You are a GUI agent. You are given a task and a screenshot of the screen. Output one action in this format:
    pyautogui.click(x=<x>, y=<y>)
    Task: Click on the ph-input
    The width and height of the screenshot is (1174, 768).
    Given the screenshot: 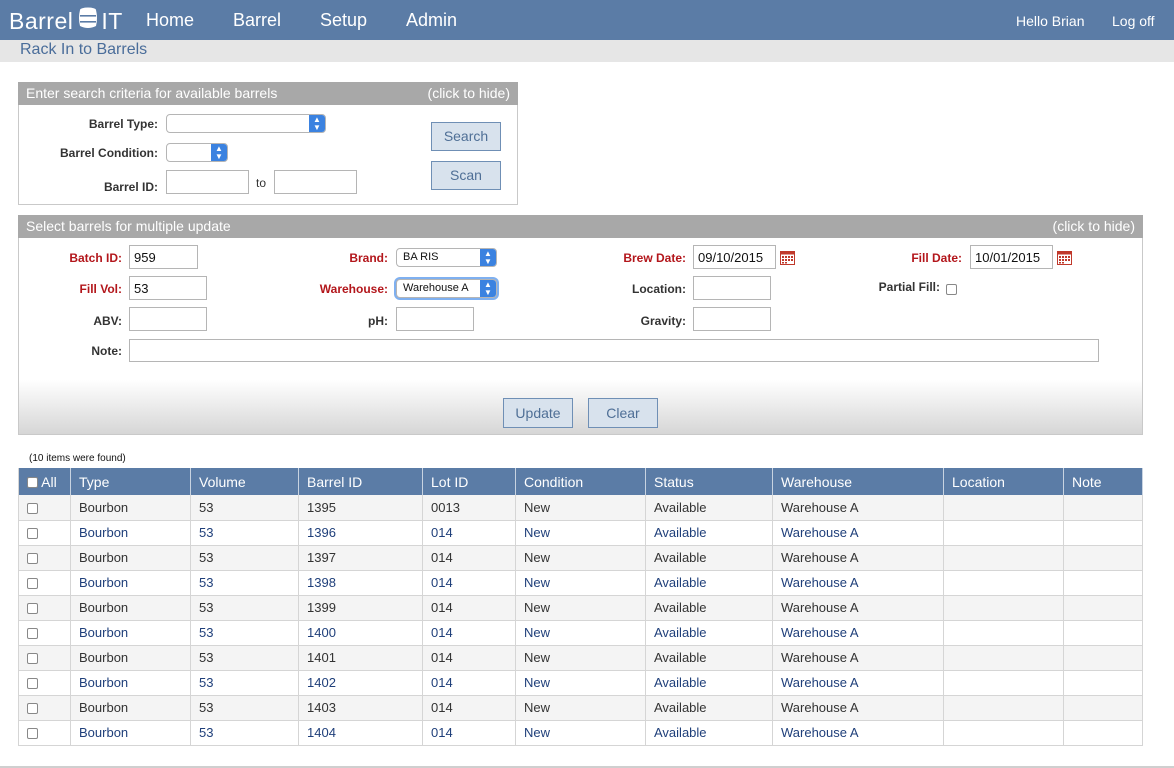 What is the action you would take?
    pyautogui.click(x=435, y=319)
    